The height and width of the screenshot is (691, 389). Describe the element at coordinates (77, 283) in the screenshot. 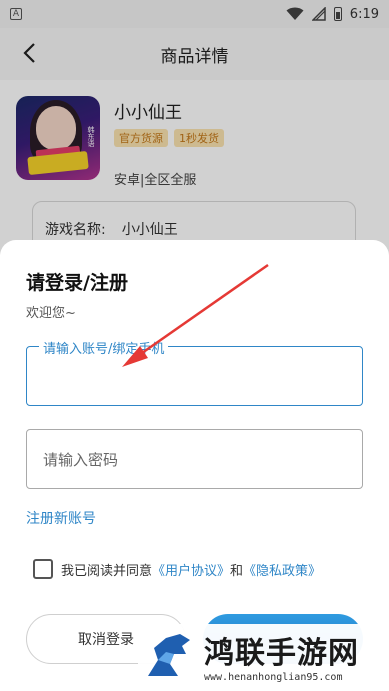

I see `login-title: 请登录/注册` at that location.